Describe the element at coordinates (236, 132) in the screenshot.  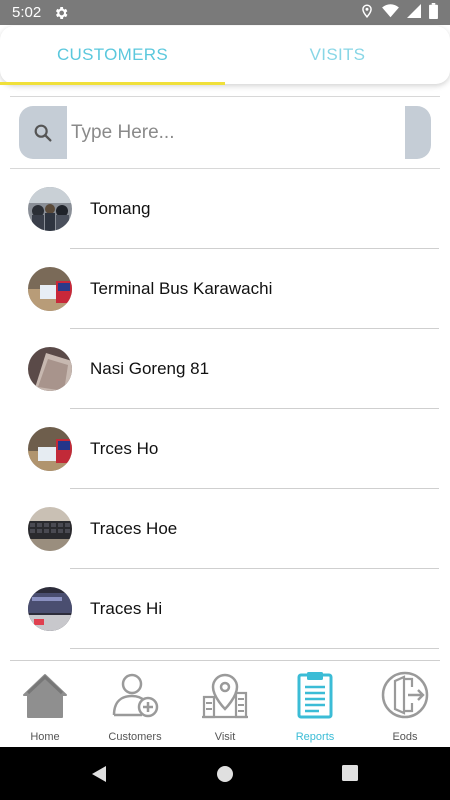
I see `search-input` at that location.